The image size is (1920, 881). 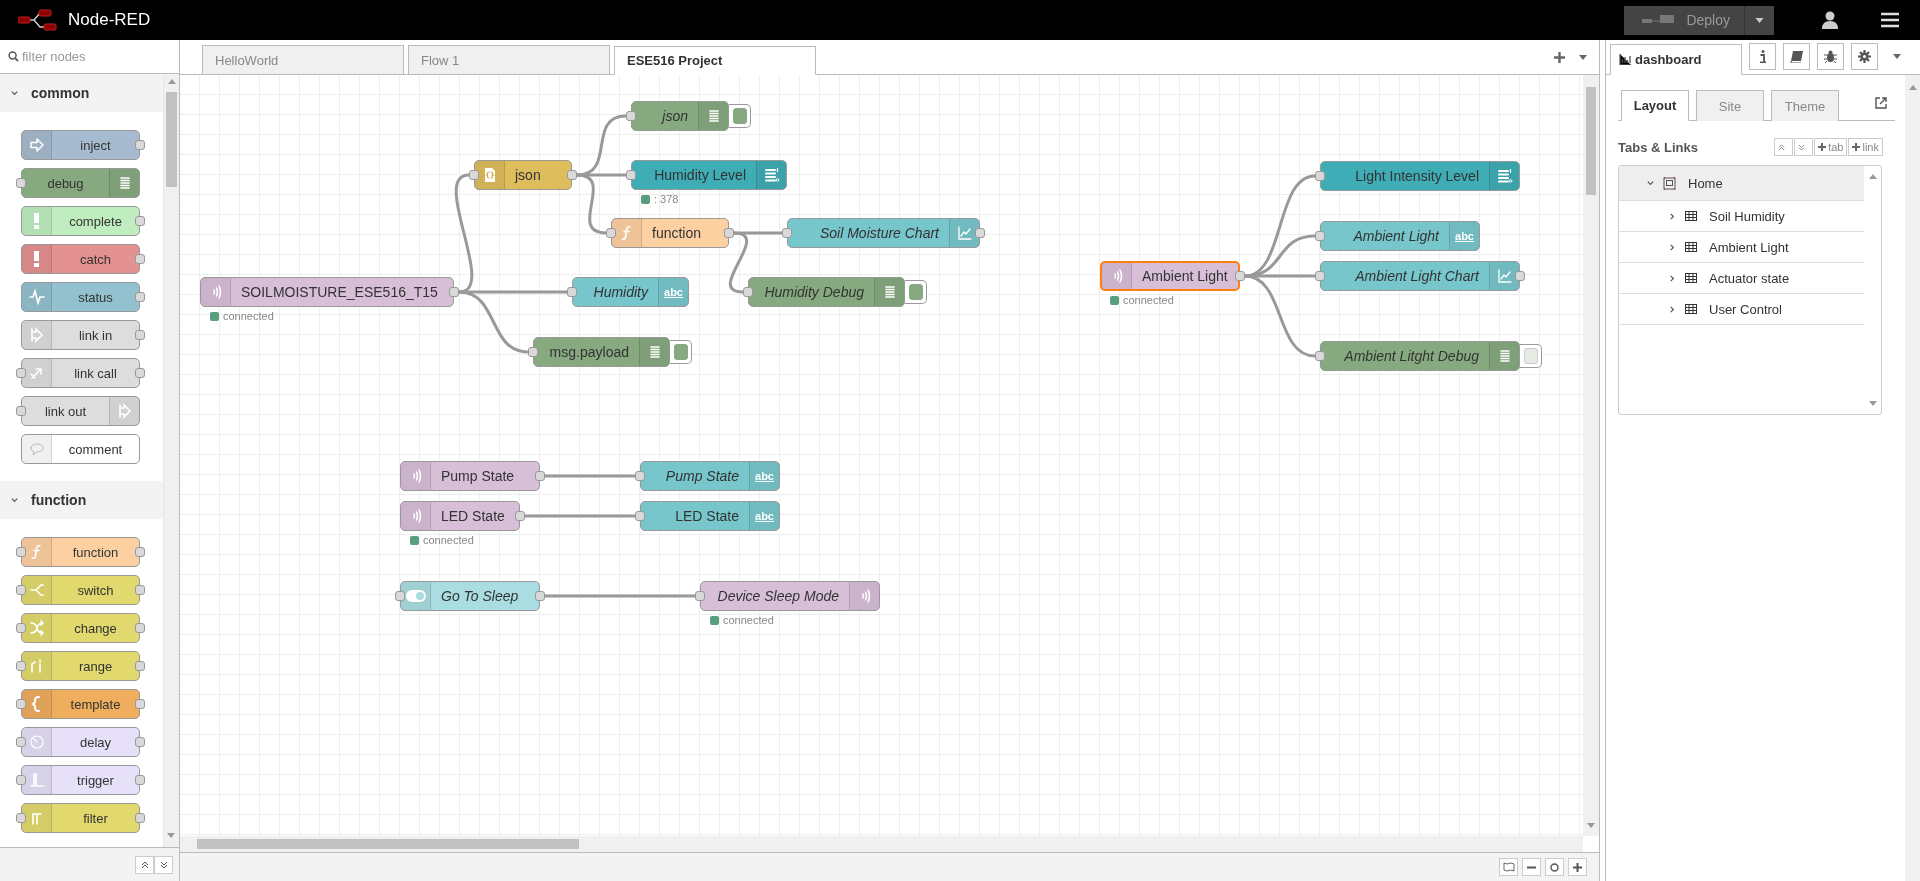 What do you see at coordinates (883, 233) in the screenshot?
I see `flow-node: Soil Moisture Chart` at bounding box center [883, 233].